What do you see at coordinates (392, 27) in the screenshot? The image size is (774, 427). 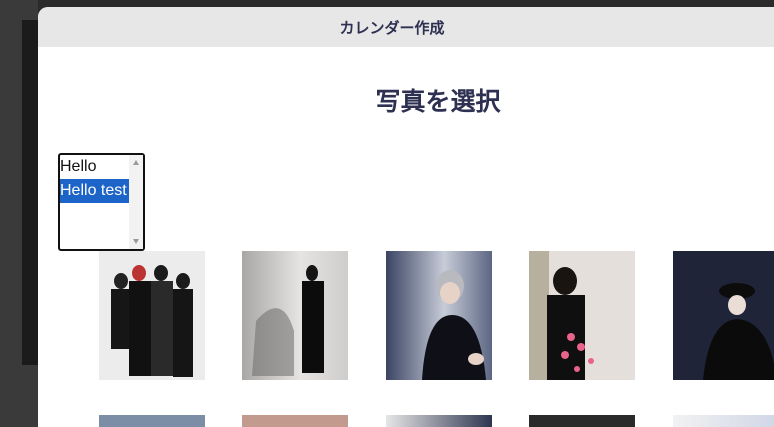 I see `modal-header-title: カレンダー作成` at bounding box center [392, 27].